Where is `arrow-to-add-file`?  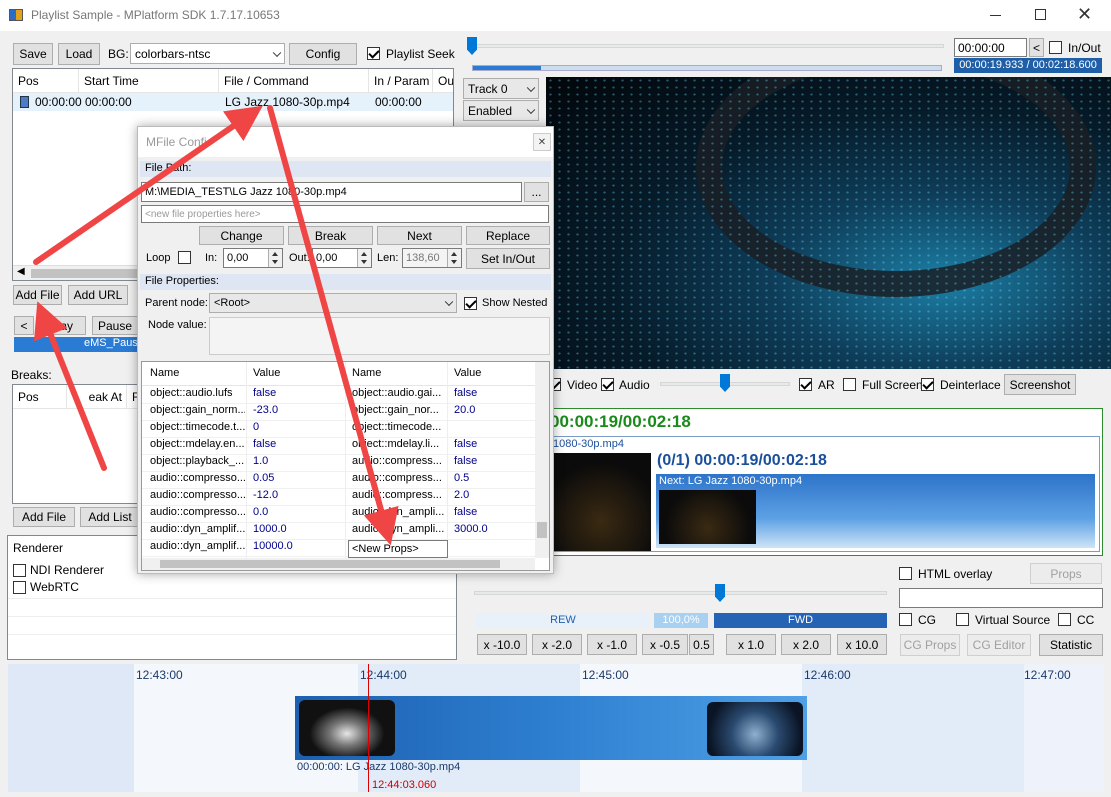 arrow-to-add-file is located at coordinates (70, 386).